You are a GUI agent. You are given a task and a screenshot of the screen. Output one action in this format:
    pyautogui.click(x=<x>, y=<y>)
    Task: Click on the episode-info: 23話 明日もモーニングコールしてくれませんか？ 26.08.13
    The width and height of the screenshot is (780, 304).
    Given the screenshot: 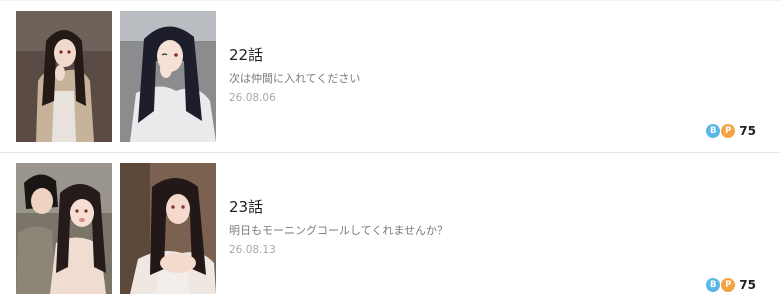 What is the action you would take?
    pyautogui.click(x=338, y=227)
    